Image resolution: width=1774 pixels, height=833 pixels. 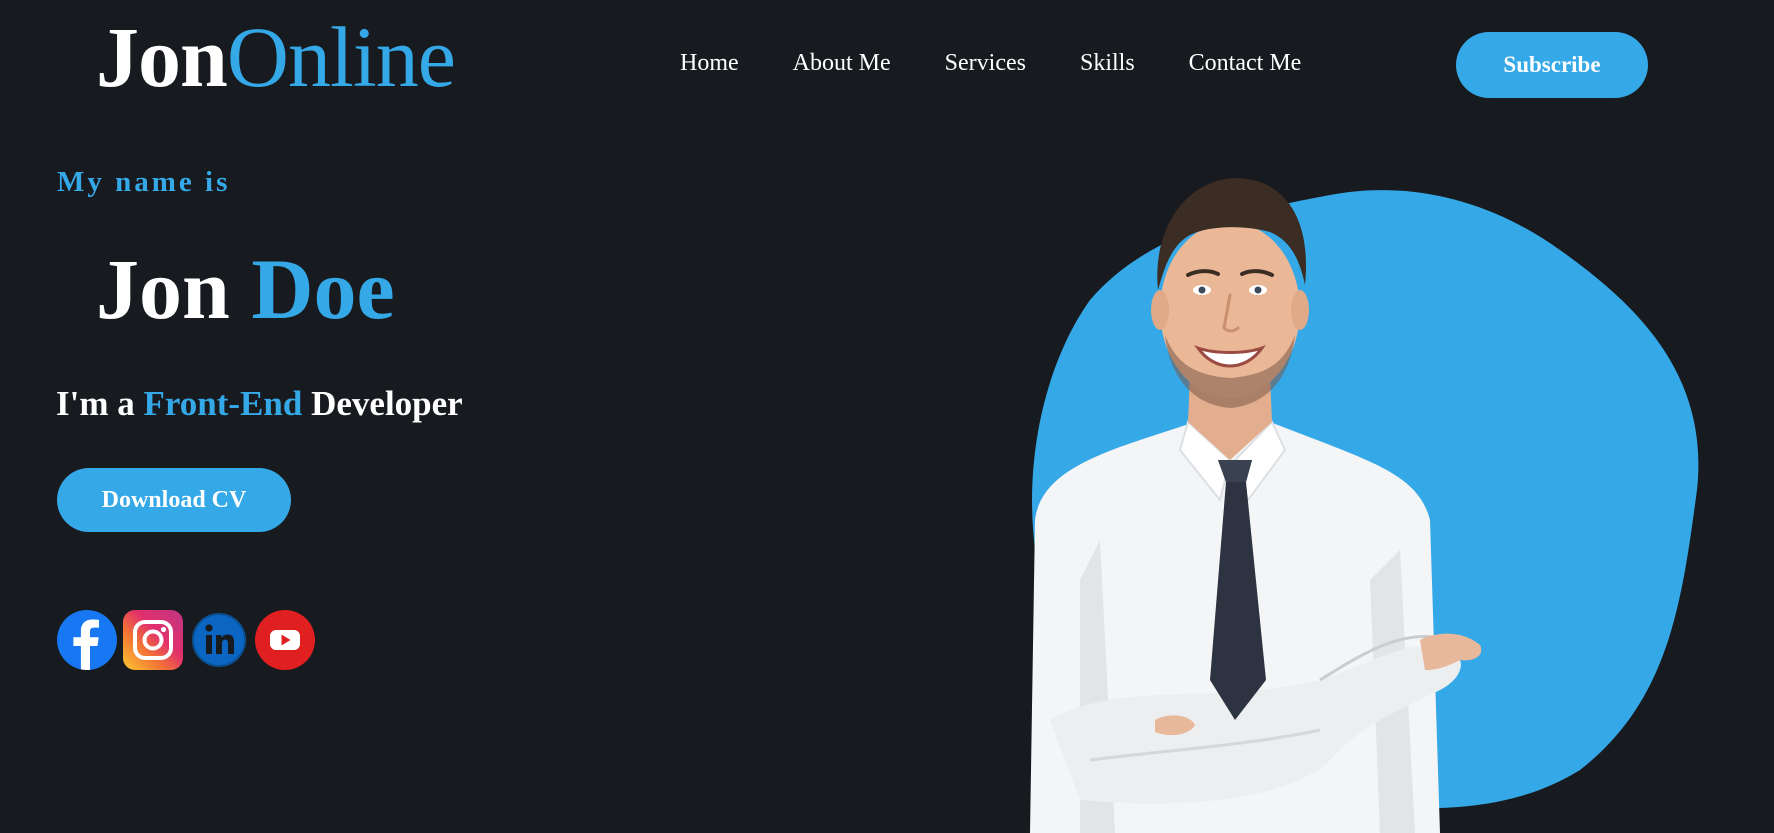 What do you see at coordinates (144, 182) in the screenshot?
I see `hero-intro: My name is` at bounding box center [144, 182].